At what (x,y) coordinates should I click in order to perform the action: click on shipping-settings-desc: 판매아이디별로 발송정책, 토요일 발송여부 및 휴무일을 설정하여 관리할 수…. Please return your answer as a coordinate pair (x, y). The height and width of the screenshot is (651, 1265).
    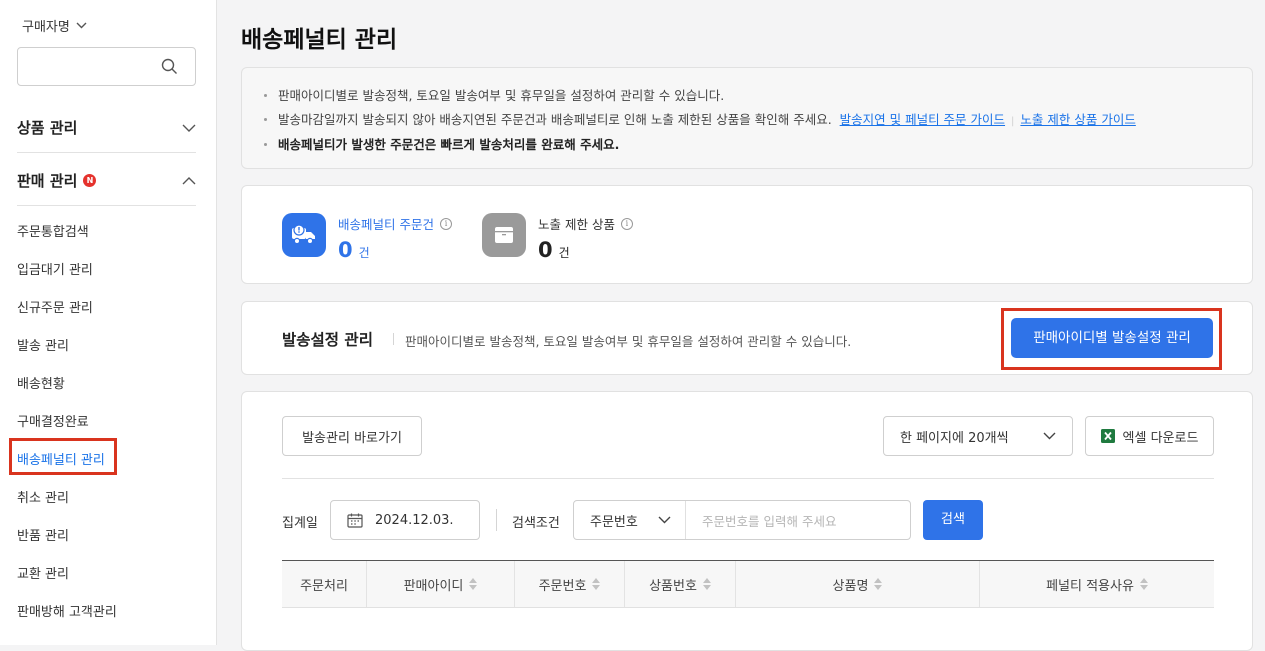
    Looking at the image, I should click on (628, 341).